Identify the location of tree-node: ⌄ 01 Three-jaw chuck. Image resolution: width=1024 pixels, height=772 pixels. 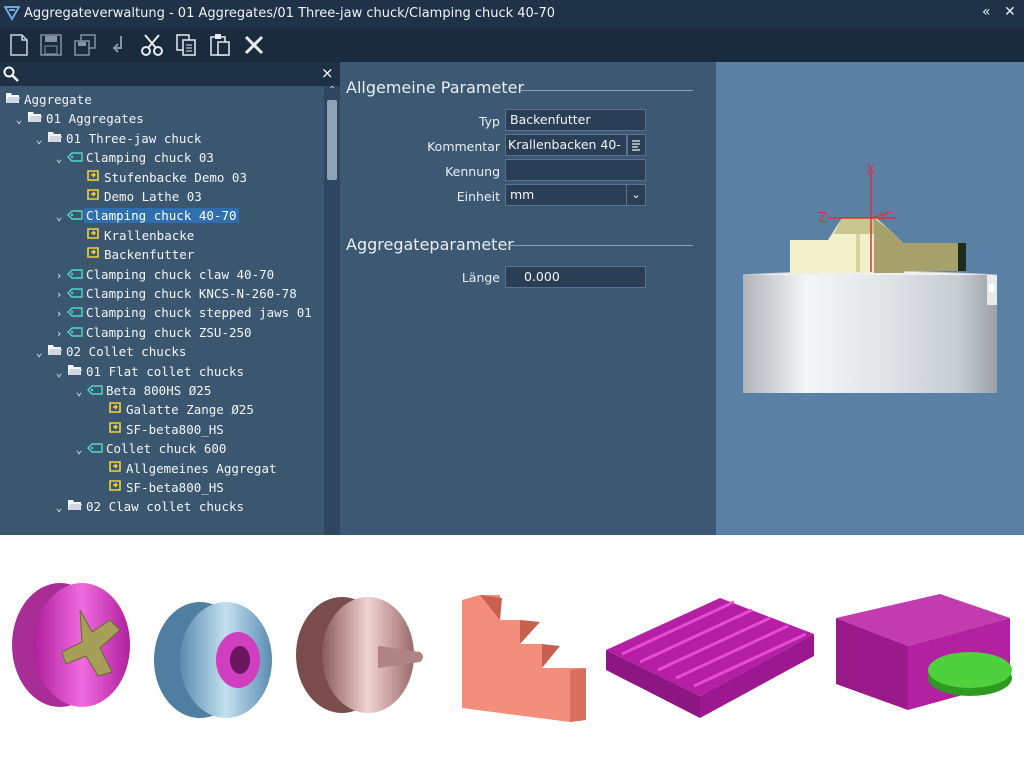
(117, 138).